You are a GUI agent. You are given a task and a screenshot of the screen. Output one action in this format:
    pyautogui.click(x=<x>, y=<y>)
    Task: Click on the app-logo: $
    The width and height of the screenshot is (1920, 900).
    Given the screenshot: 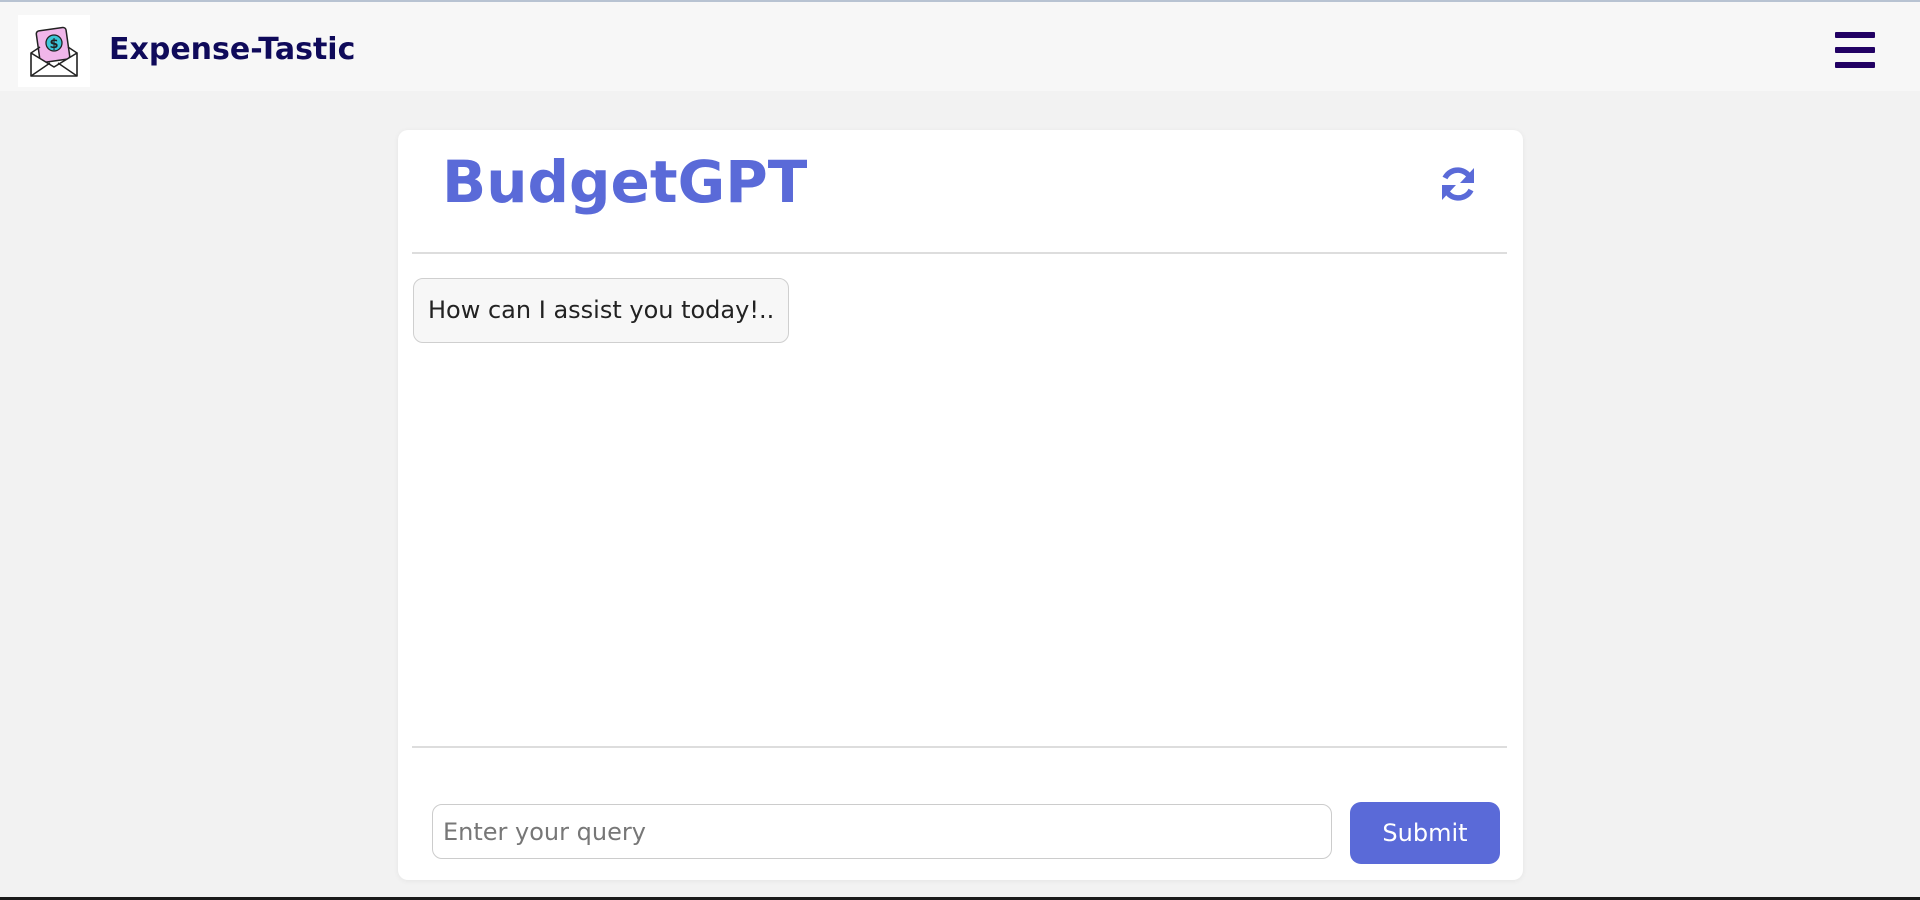 What is the action you would take?
    pyautogui.click(x=54, y=51)
    